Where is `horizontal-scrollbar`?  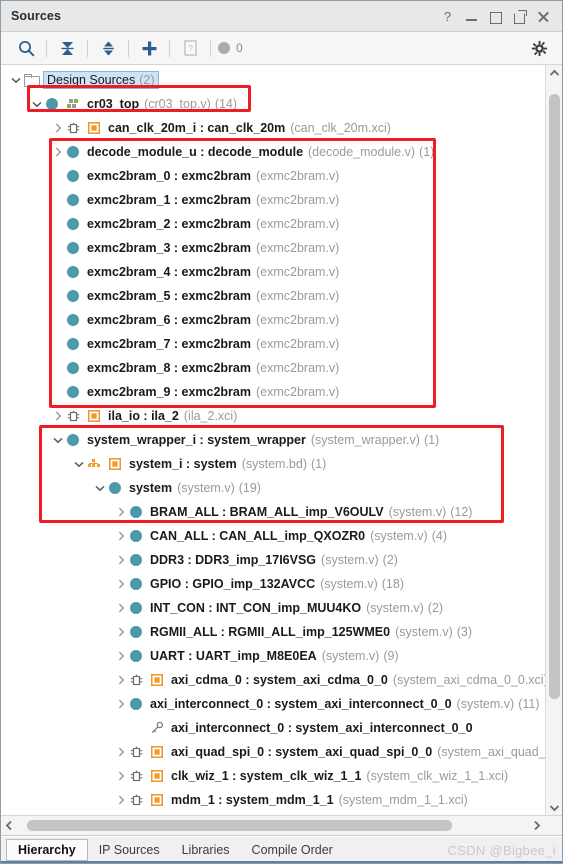 horizontal-scrollbar is located at coordinates (281, 826).